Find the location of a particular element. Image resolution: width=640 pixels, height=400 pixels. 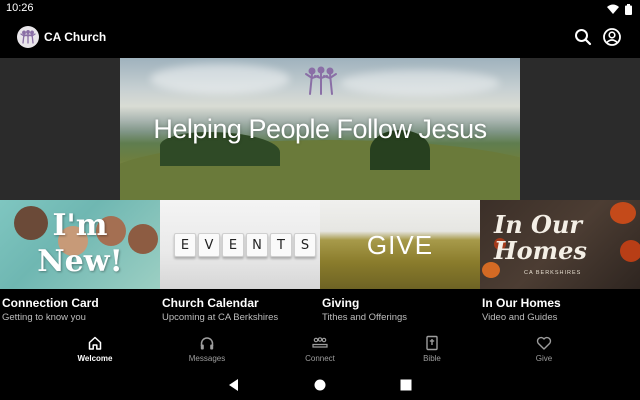

card-title: Connection Card is located at coordinates (50, 303).